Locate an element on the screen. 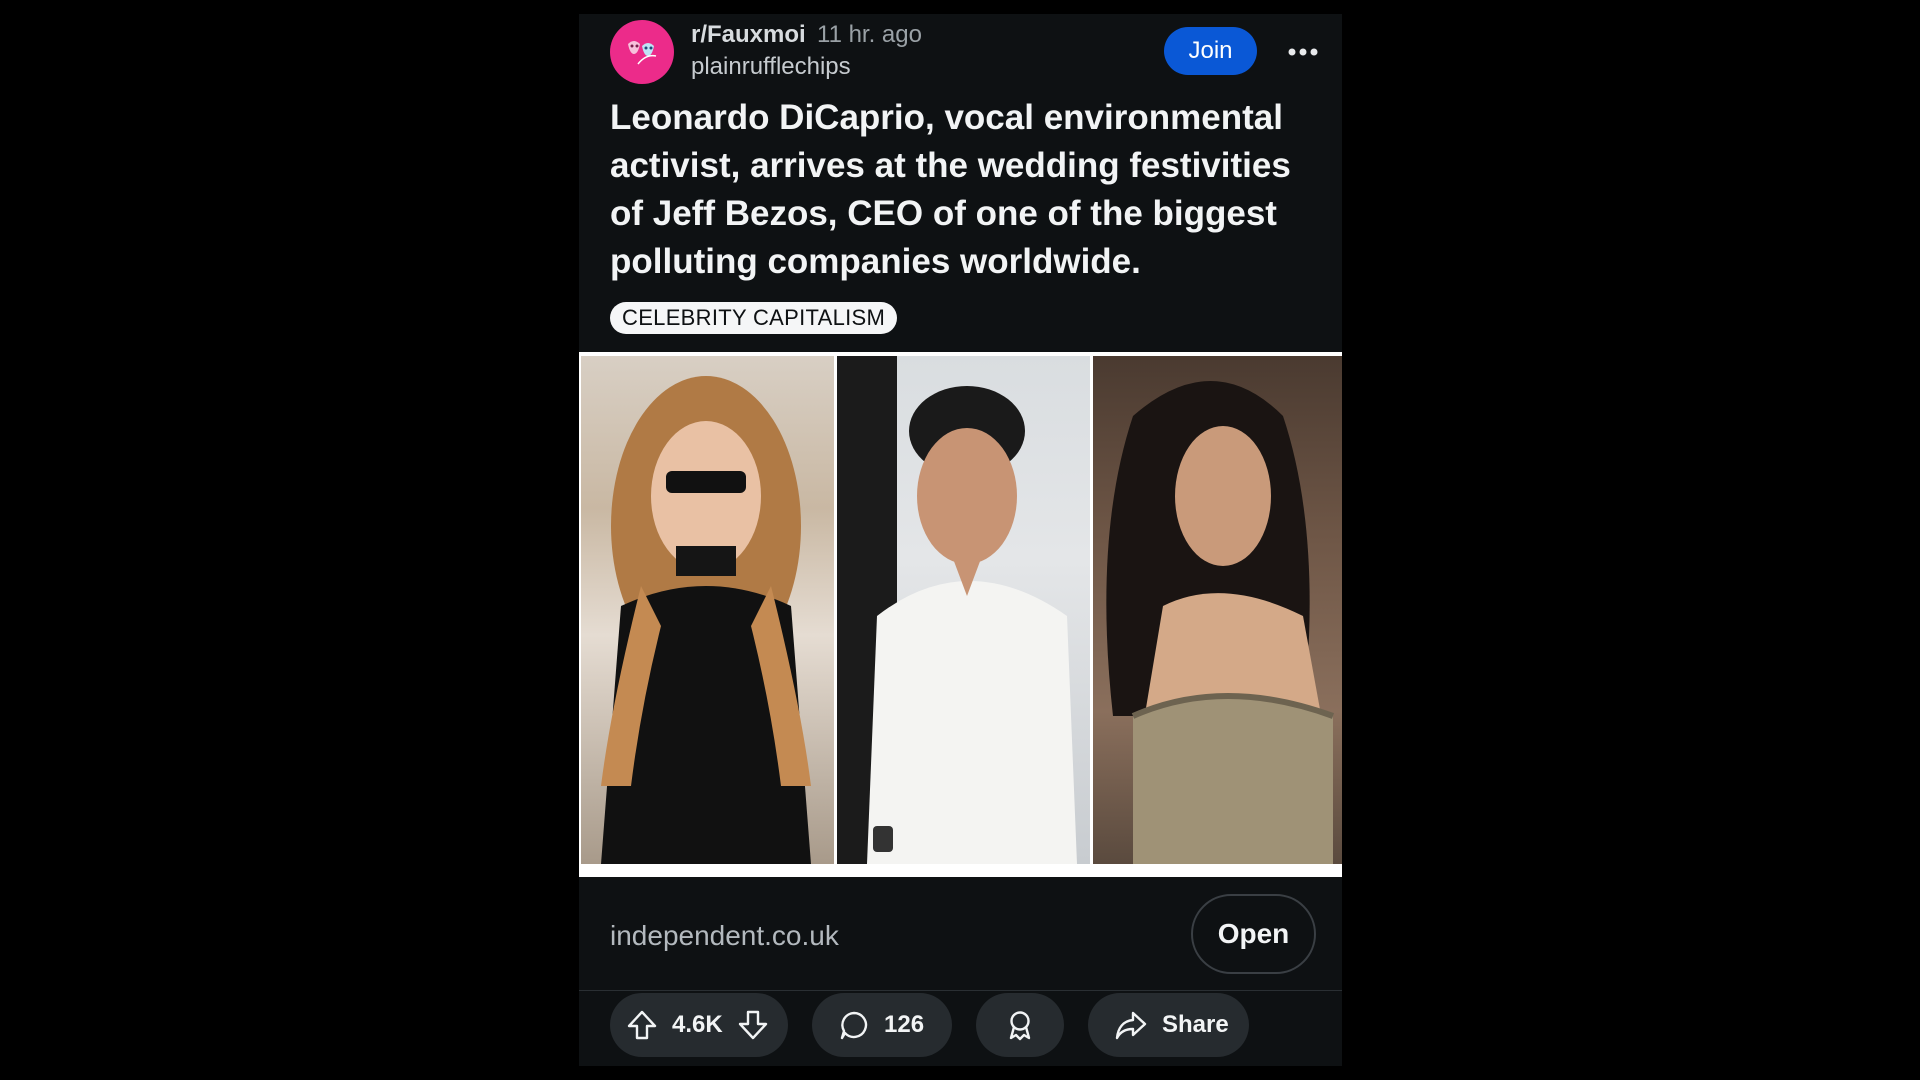 The width and height of the screenshot is (1920, 1080). post-author: plainrufflechips is located at coordinates (771, 67).